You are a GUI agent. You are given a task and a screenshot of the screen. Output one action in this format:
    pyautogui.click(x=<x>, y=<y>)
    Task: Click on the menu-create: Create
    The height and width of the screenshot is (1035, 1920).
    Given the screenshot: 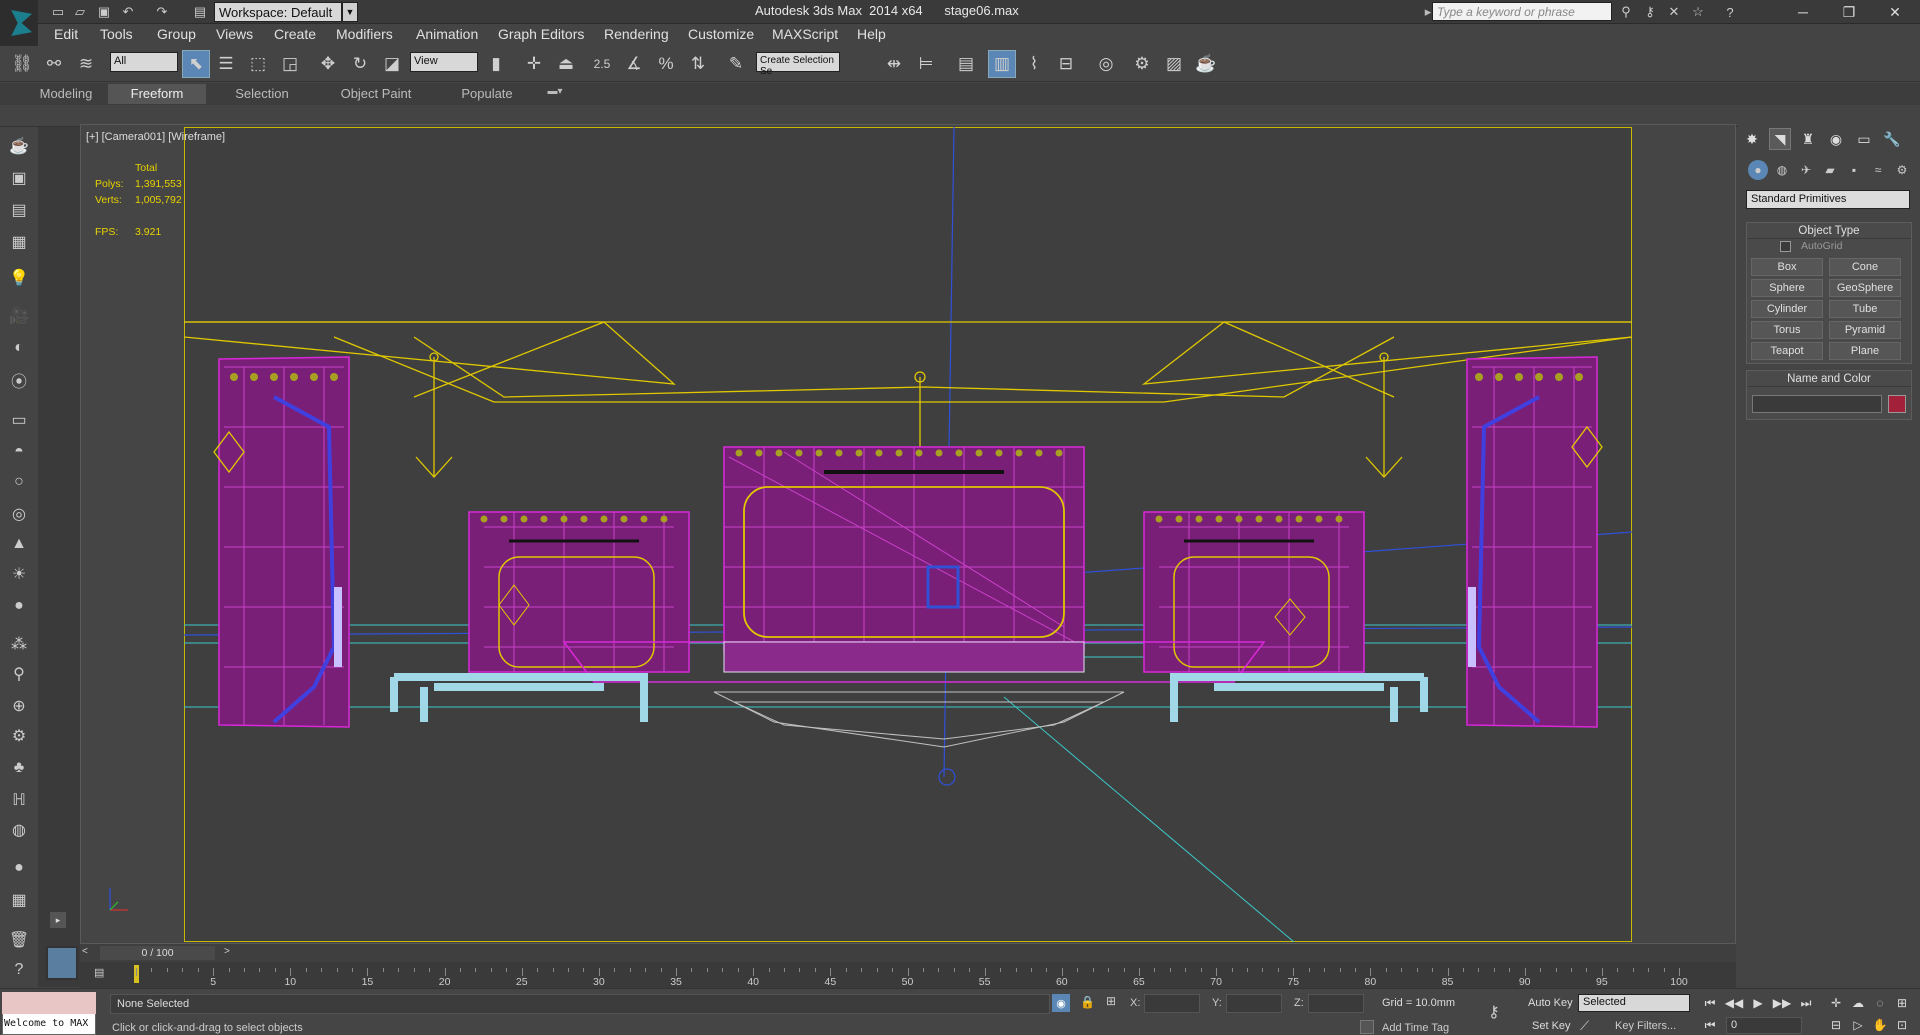 What is the action you would take?
    pyautogui.click(x=295, y=34)
    